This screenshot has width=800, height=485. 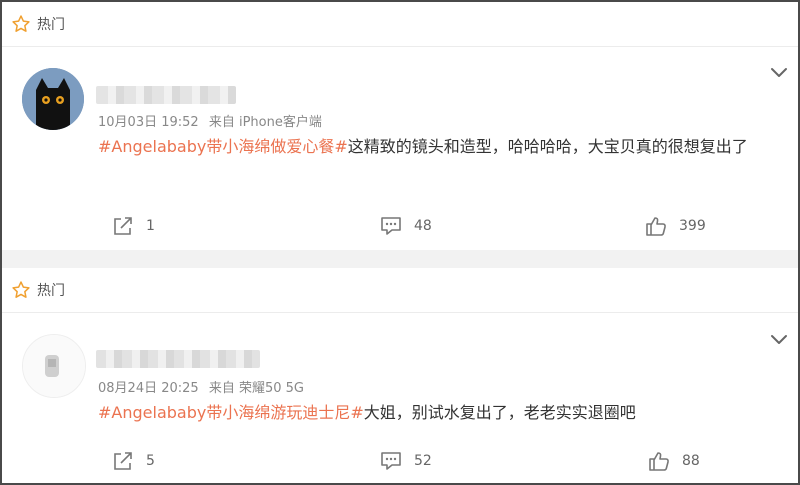 I want to click on comment-text: #Angelababy带小海绵游玩迪士尼#大姐，别试水复出了，老老实实退圈吧, so click(x=443, y=413).